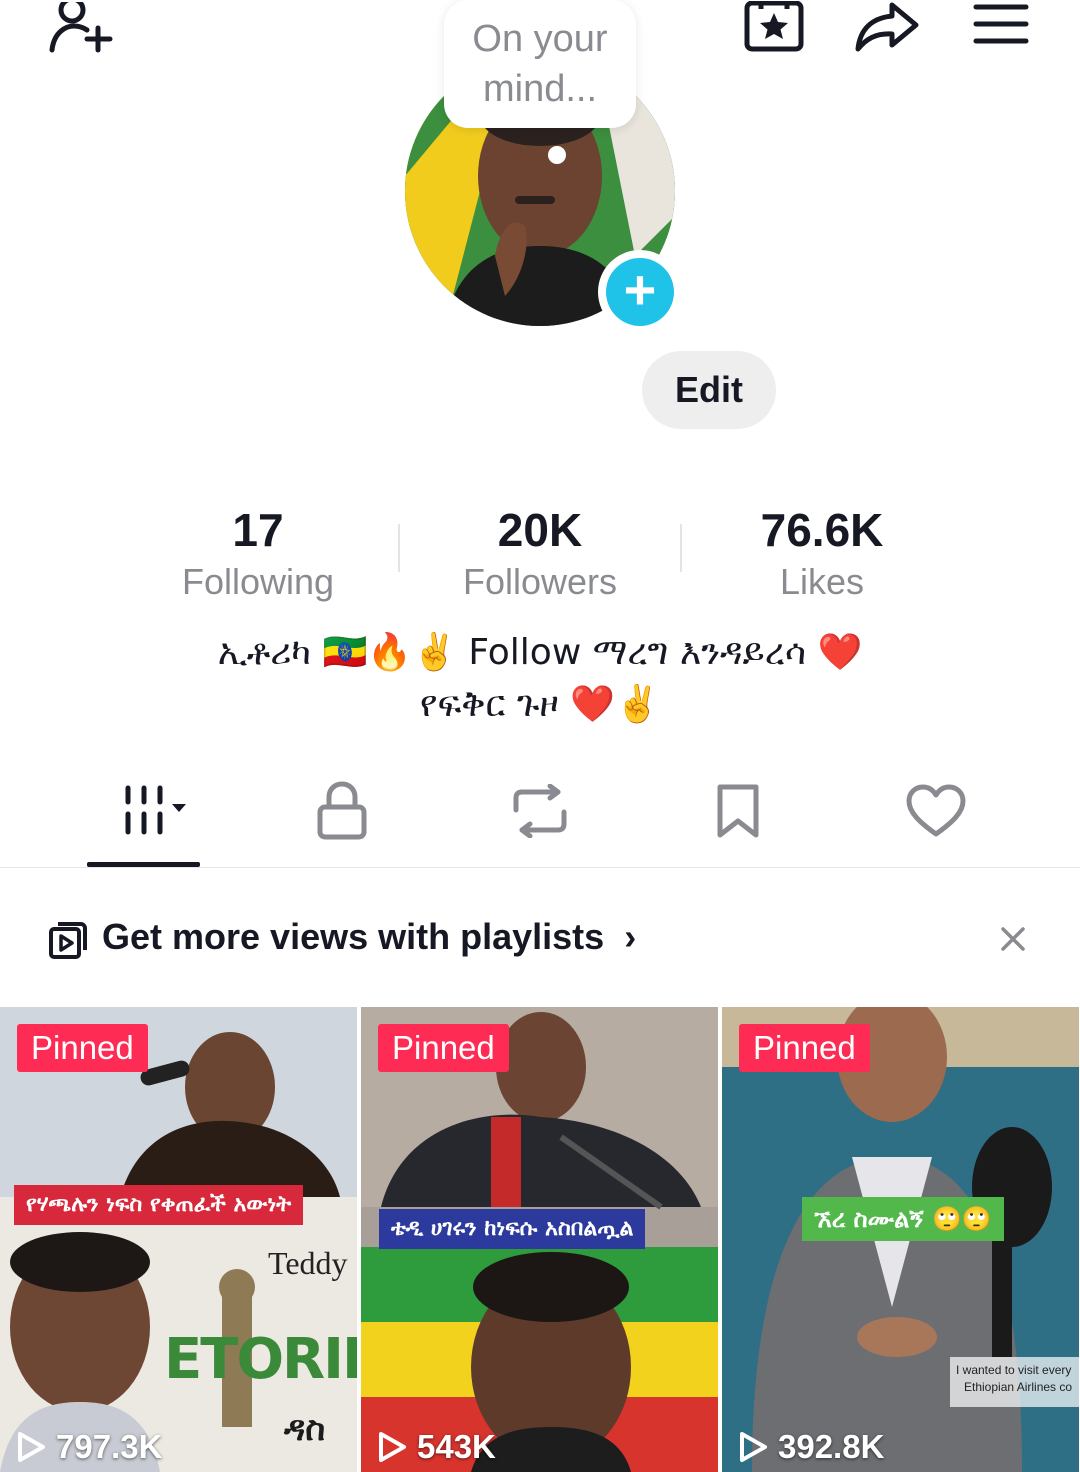  I want to click on mind-bubble-dot, so click(557, 155).